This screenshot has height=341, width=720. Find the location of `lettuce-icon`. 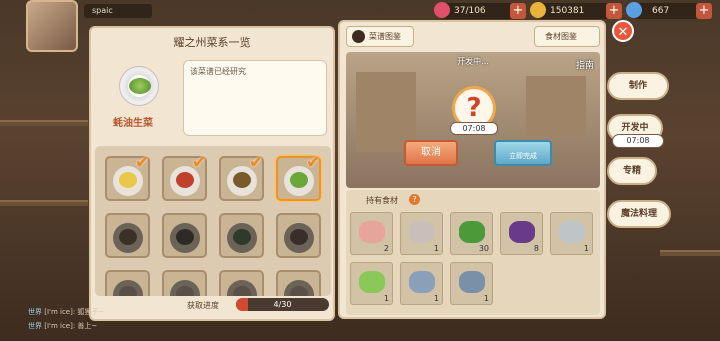

lettuce-icon is located at coordinates (372, 282).